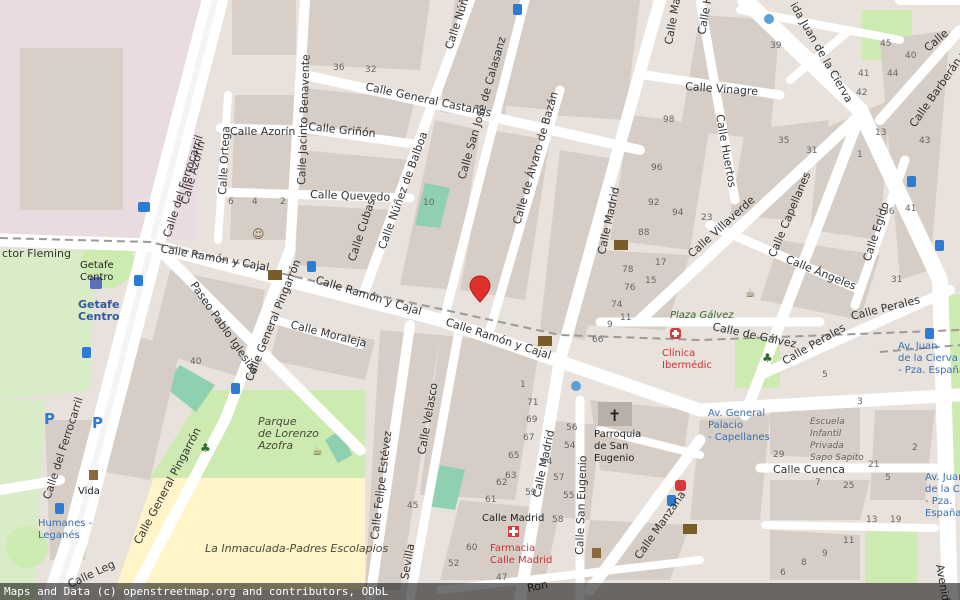 The width and height of the screenshot is (960, 600). What do you see at coordinates (296, 548) in the screenshot?
I see `school-label: La Inmaculada-Padres Escolapios` at bounding box center [296, 548].